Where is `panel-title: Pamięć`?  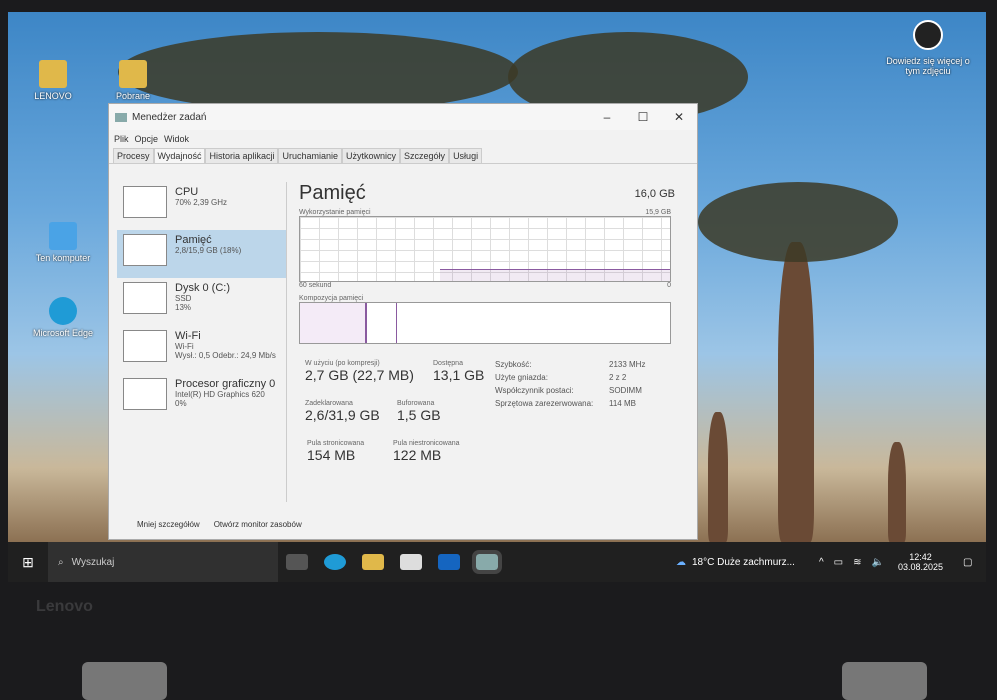 panel-title: Pamięć is located at coordinates (332, 193).